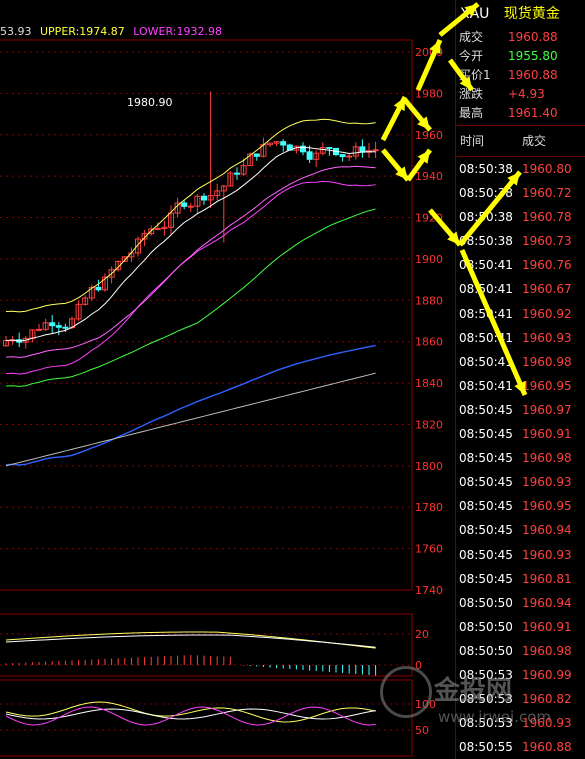  Describe the element at coordinates (520, 506) in the screenshot. I see `tick-row: 08:50:45 1960.95` at that location.